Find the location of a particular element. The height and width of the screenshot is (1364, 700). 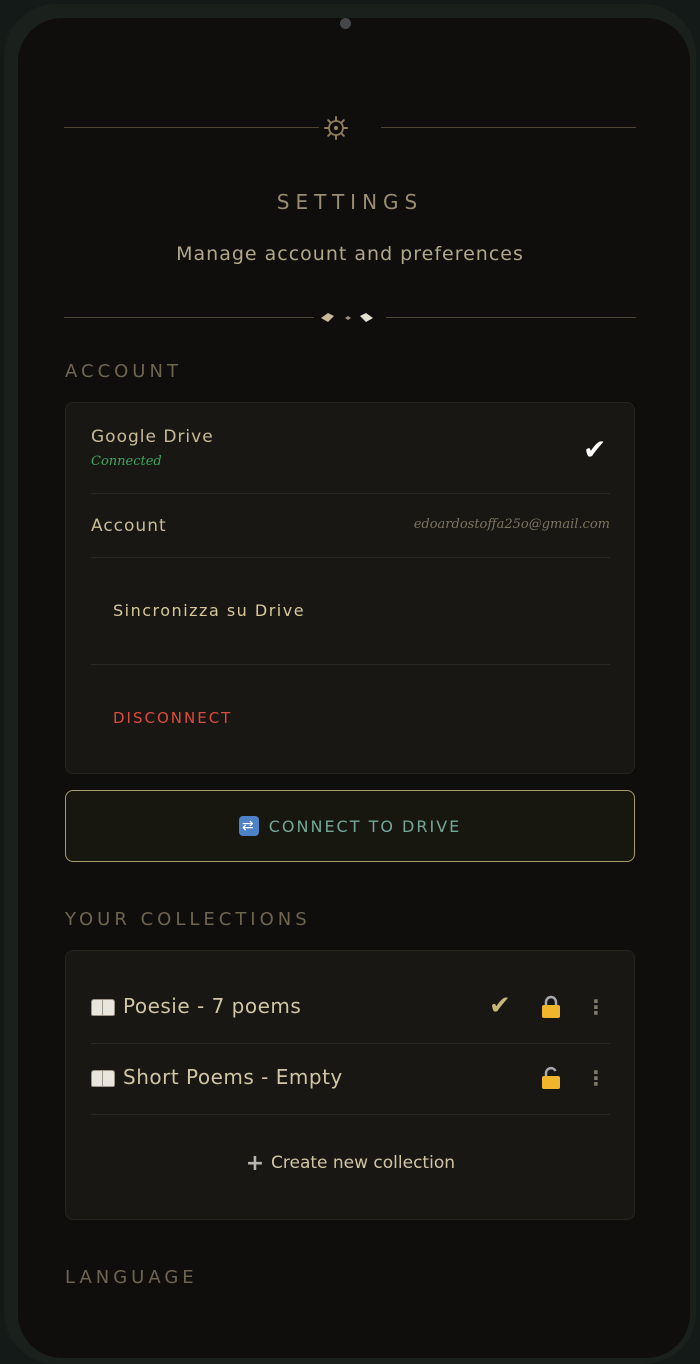

plus-icon: + is located at coordinates (255, 1163).